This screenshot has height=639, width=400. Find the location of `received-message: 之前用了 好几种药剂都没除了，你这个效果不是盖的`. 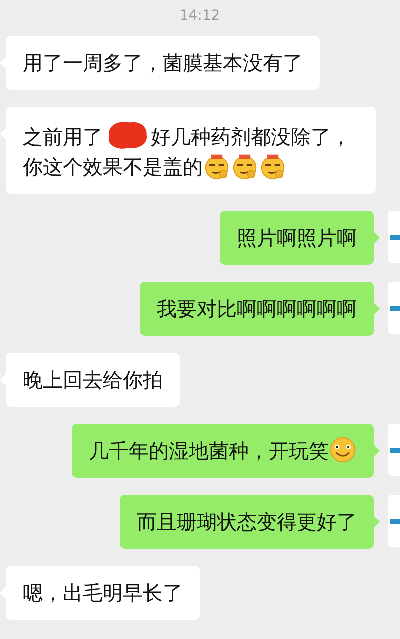

received-message: 之前用了 好几种药剂都没除了，你这个效果不是盖的 is located at coordinates (191, 150).